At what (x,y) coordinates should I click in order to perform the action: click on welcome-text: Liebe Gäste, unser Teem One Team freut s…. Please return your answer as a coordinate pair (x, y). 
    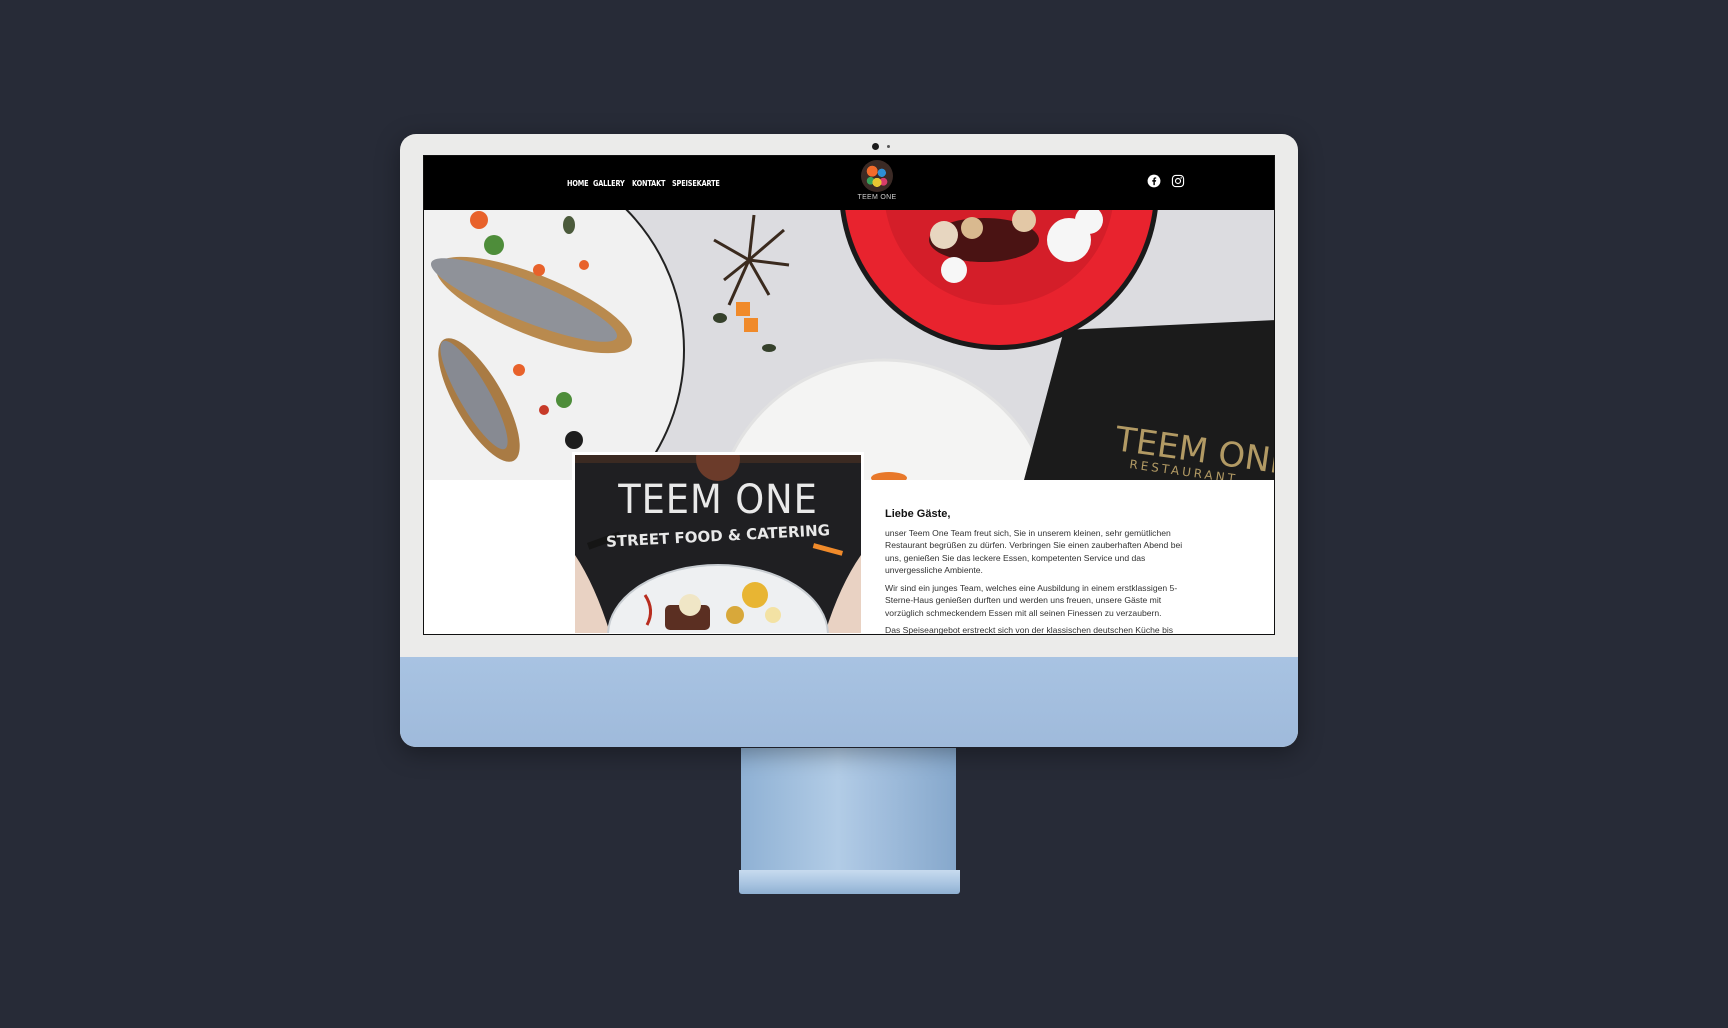
    Looking at the image, I should click on (1035, 571).